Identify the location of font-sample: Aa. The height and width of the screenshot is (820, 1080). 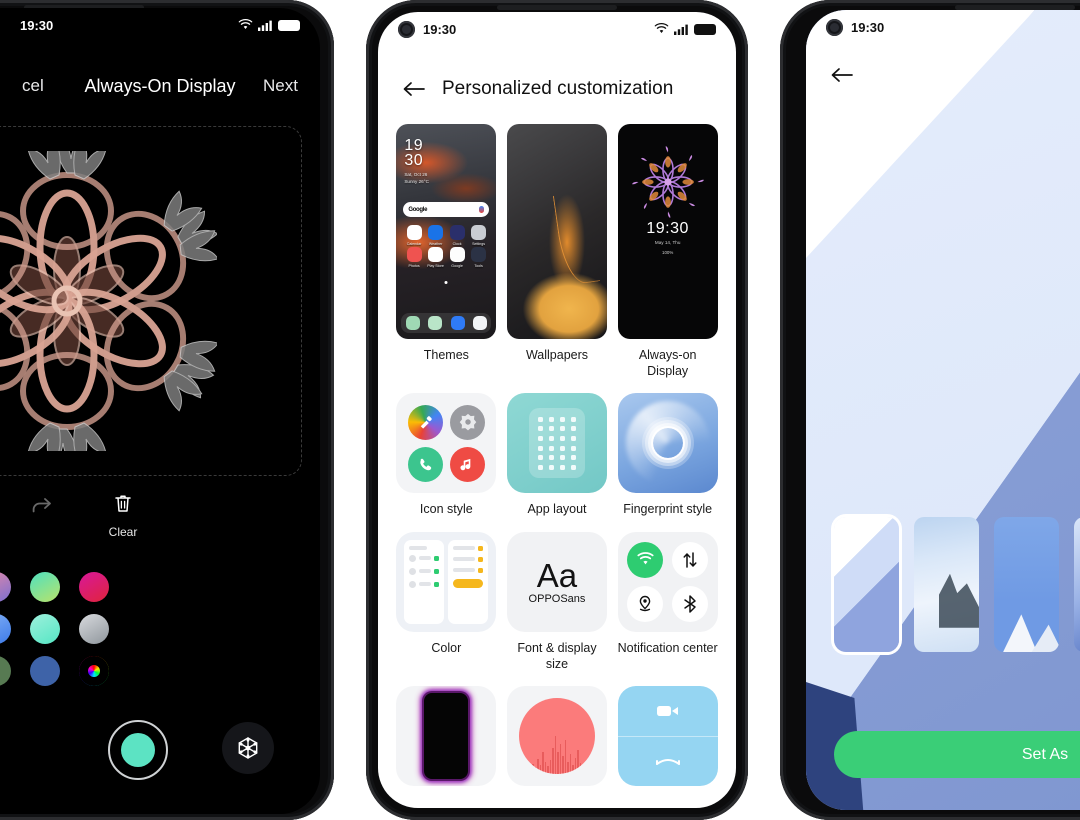
(557, 575).